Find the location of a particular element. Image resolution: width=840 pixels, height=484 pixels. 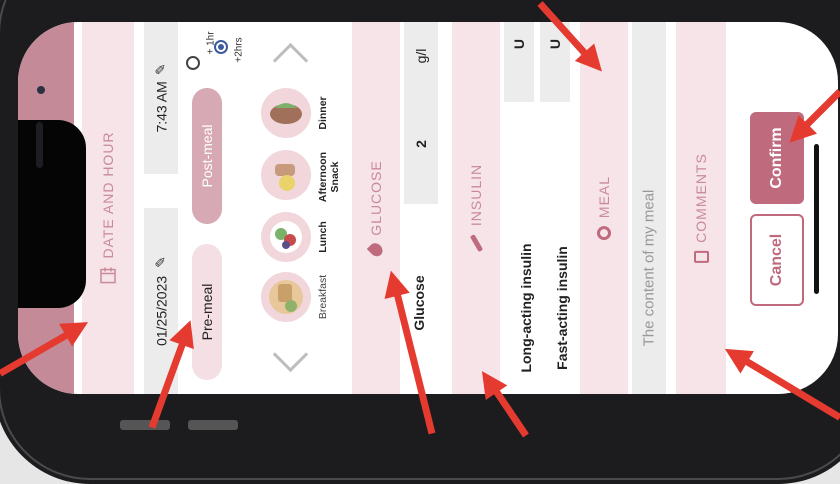

plate-icon is located at coordinates (604, 233).